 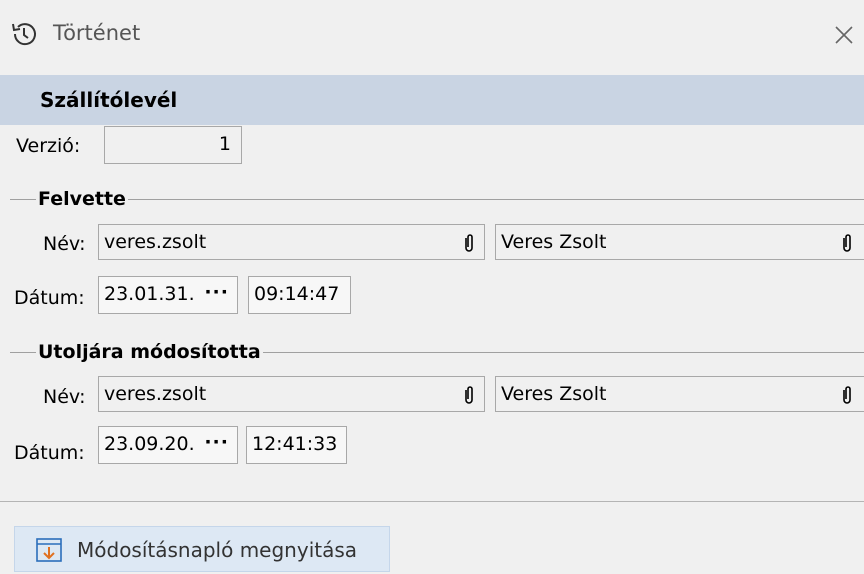 What do you see at coordinates (48, 146) in the screenshot?
I see `version-label: Verzió:` at bounding box center [48, 146].